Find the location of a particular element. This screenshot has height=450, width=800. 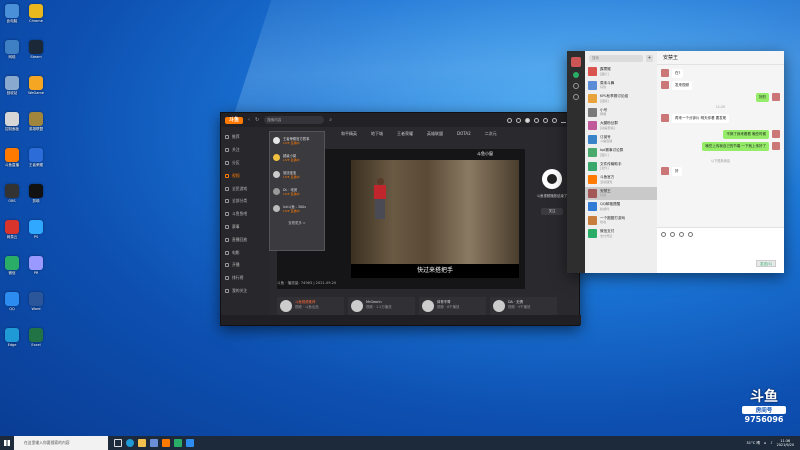

sidebar-menu-item: 视频 is located at coordinates (245, 175).